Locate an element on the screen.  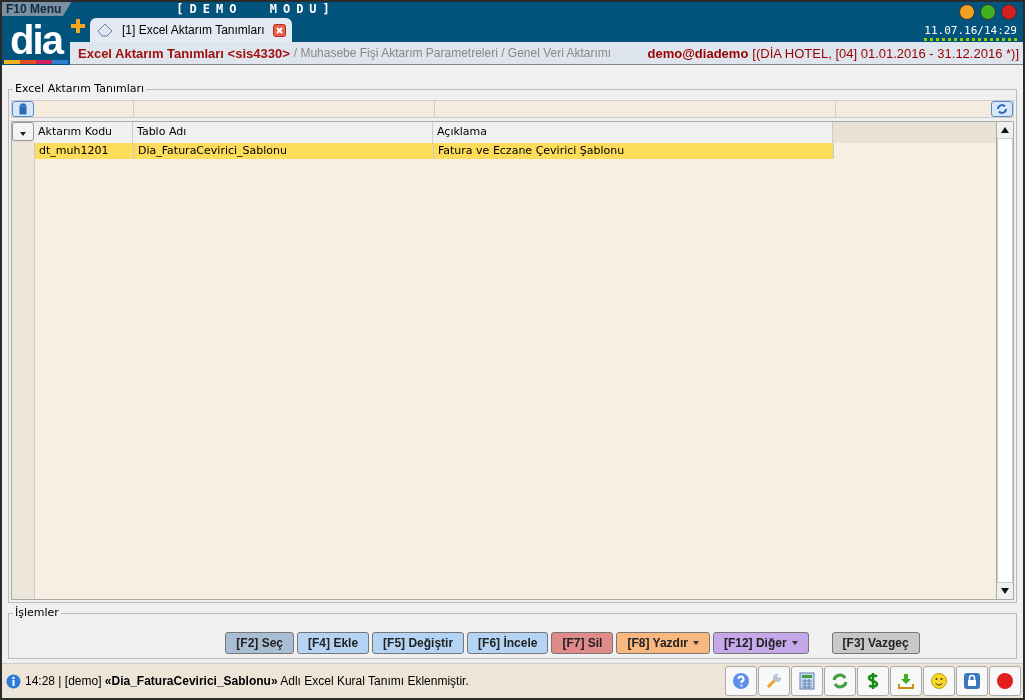
action-button: [F5] Değiştir is located at coordinates (418, 643).